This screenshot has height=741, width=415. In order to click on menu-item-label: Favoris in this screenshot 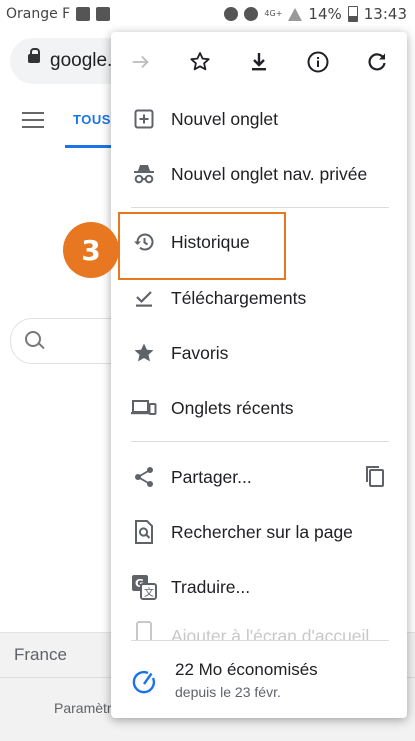, I will do `click(200, 352)`.